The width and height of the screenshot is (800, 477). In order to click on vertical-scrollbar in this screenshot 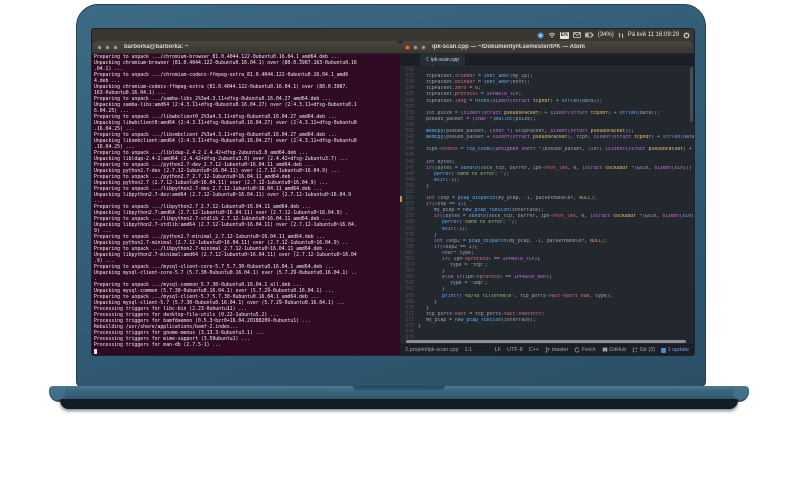, I will do `click(691, 94)`.